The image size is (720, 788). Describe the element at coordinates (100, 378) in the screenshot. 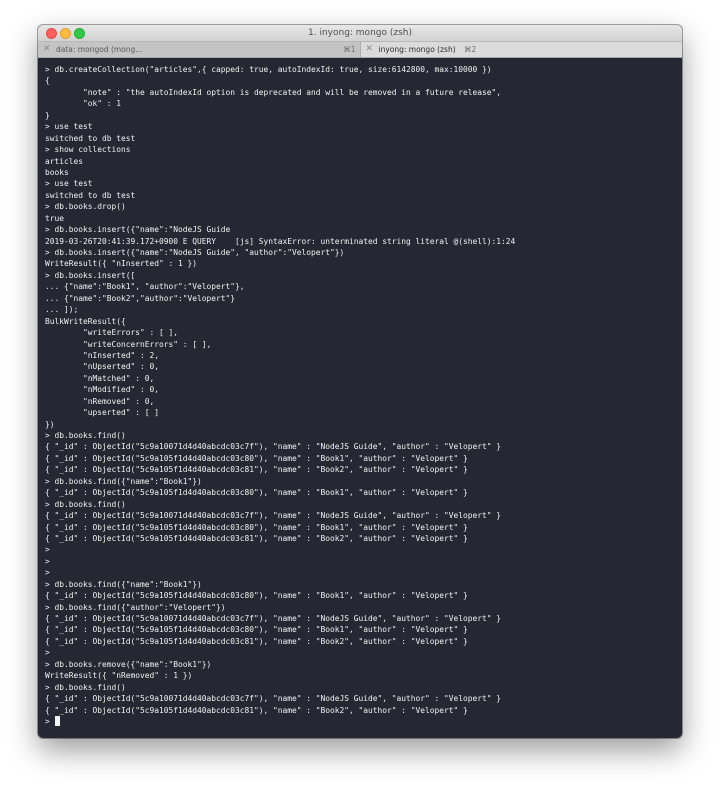

I see `terminal-line: "nMatched" : 0,` at that location.